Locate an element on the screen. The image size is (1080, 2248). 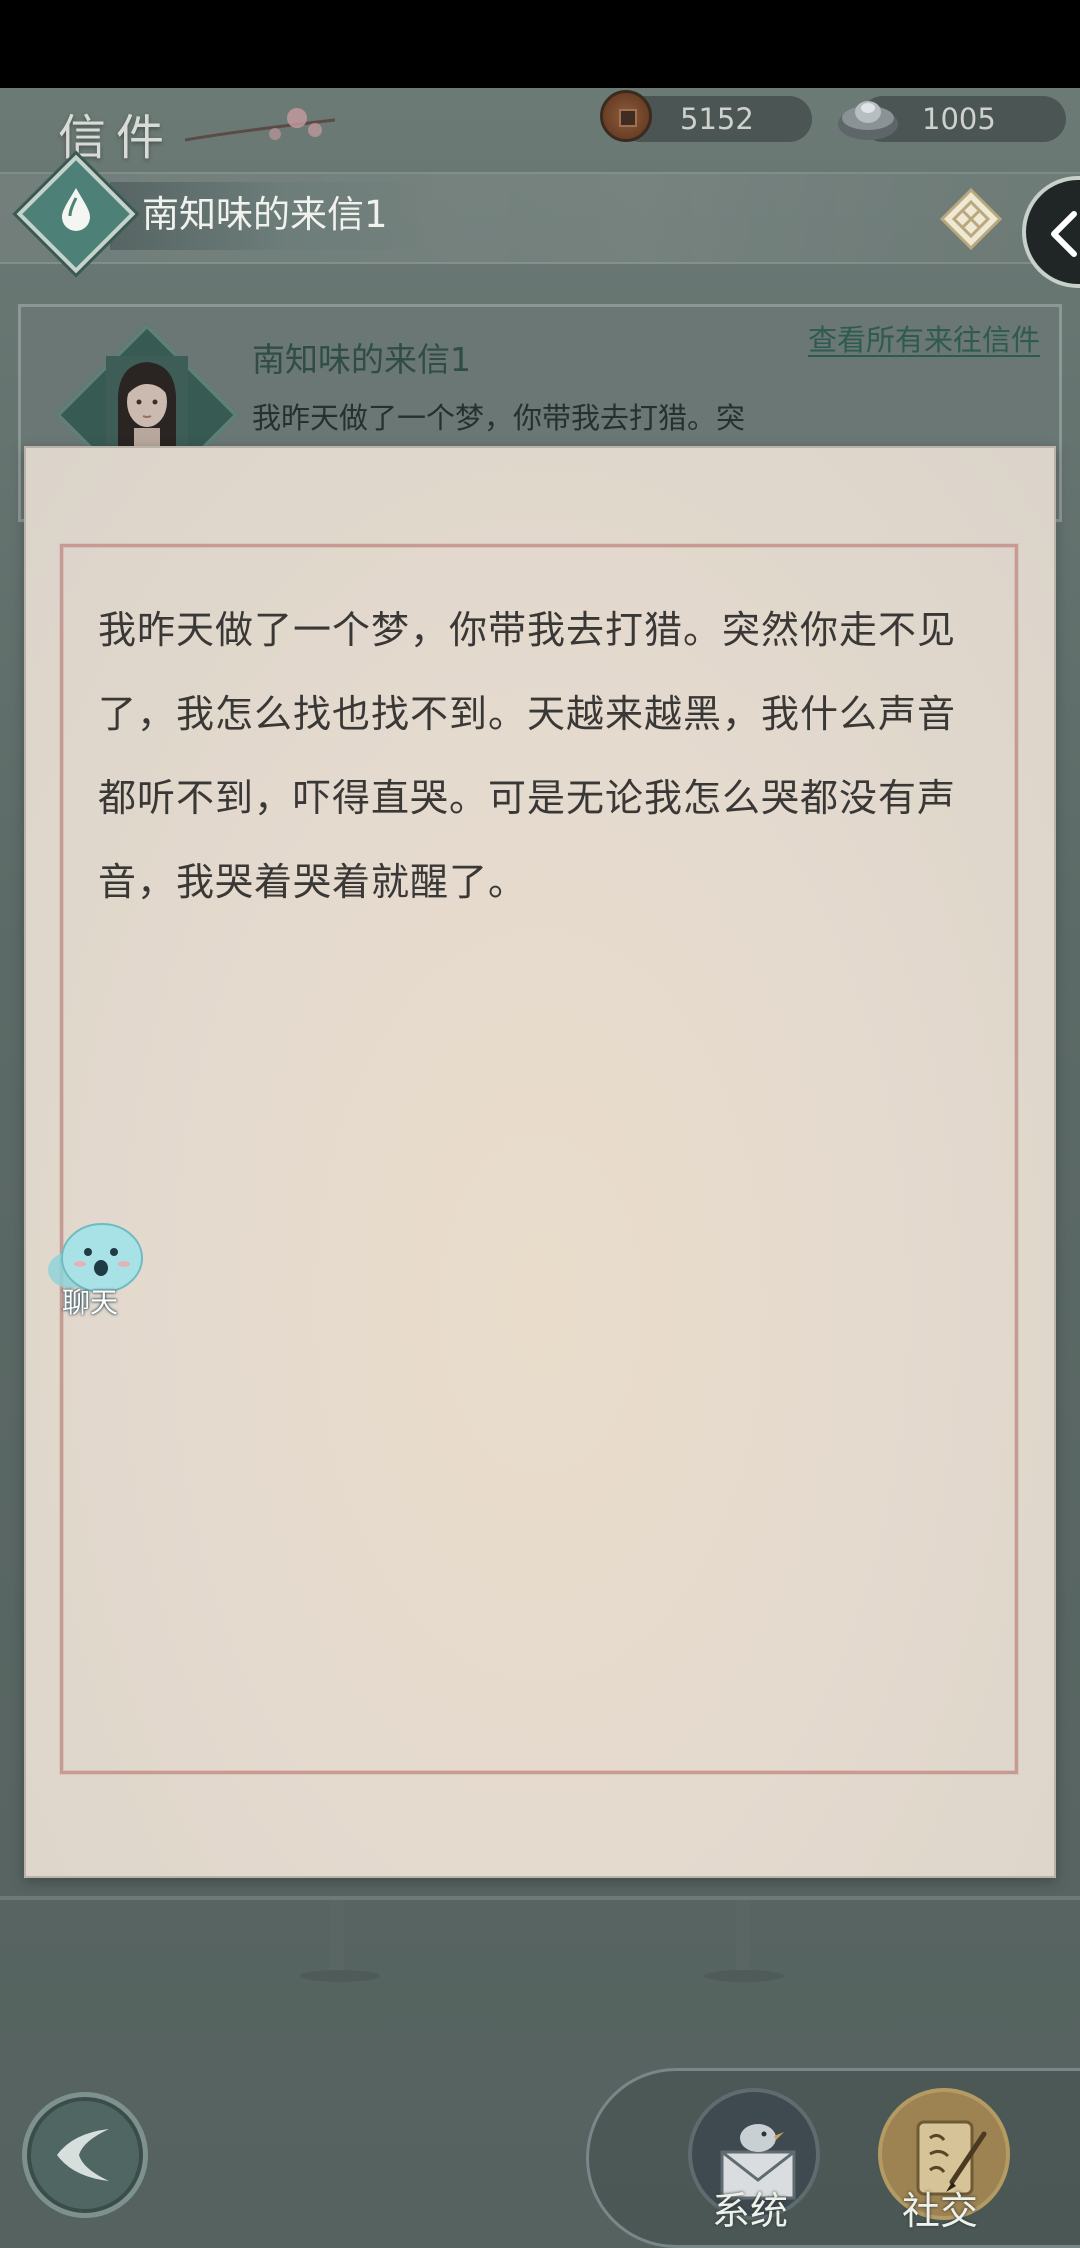
status-bar is located at coordinates (540, 44).